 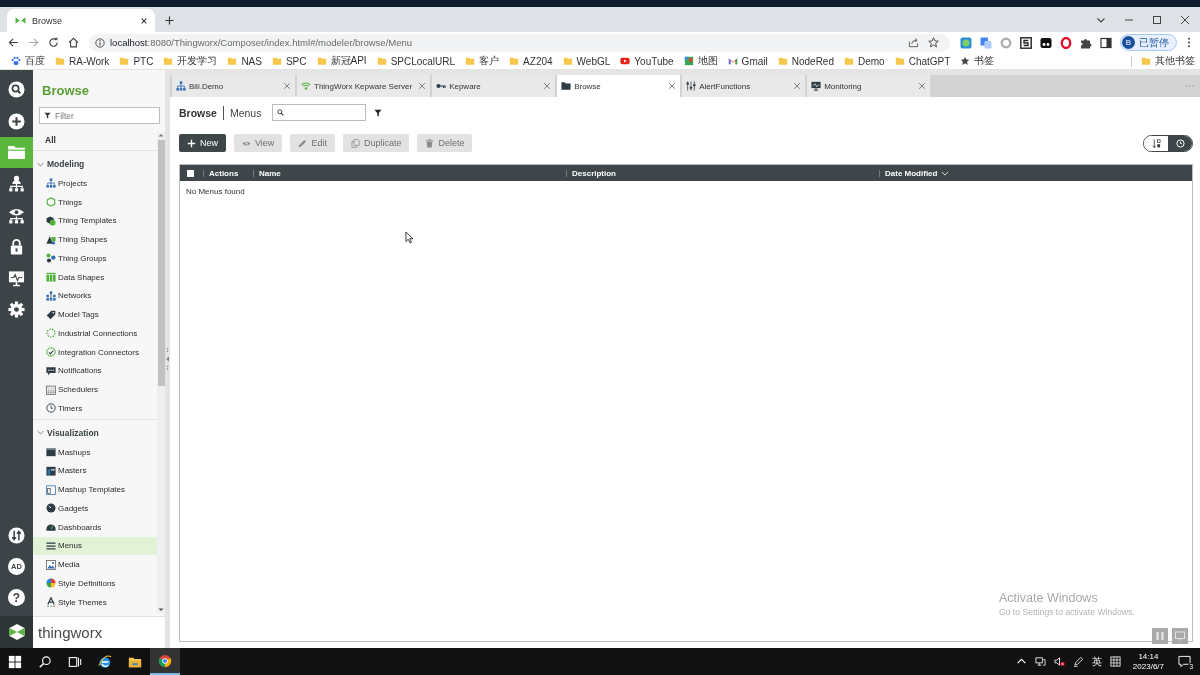 What do you see at coordinates (16, 597) in the screenshot?
I see `help-button: ?` at bounding box center [16, 597].